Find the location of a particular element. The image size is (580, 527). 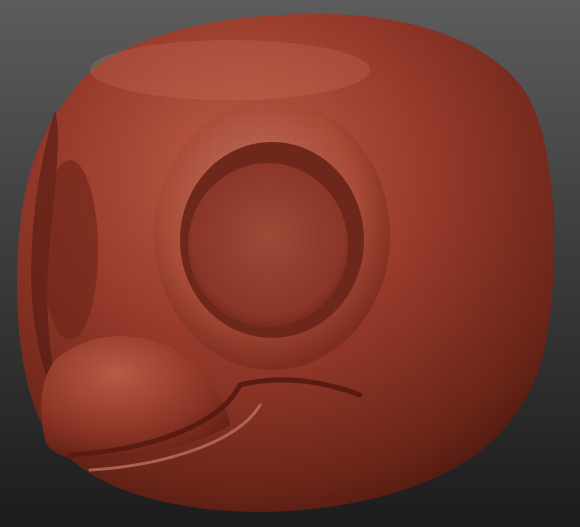

left-eye-socket is located at coordinates (70, 250).